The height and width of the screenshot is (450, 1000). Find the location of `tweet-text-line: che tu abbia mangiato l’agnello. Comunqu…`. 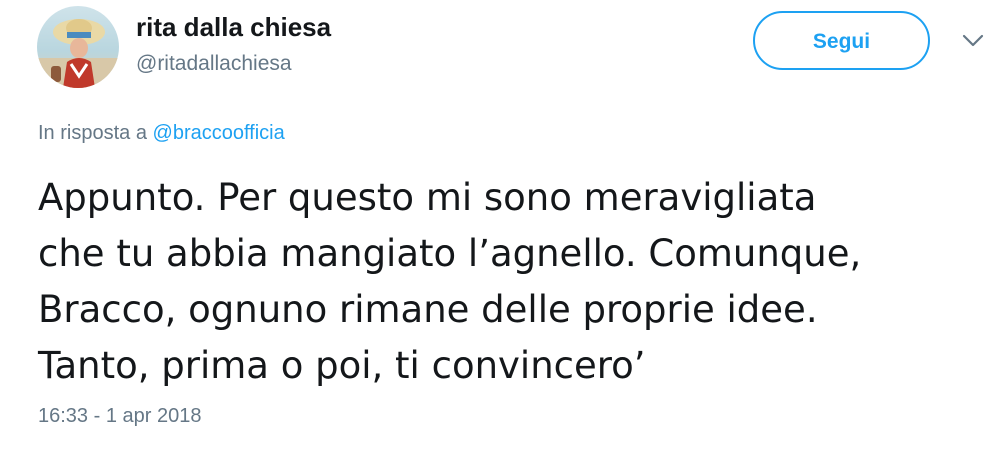

tweet-text-line: che tu abbia mangiato l’agnello. Comunqu… is located at coordinates (450, 253).